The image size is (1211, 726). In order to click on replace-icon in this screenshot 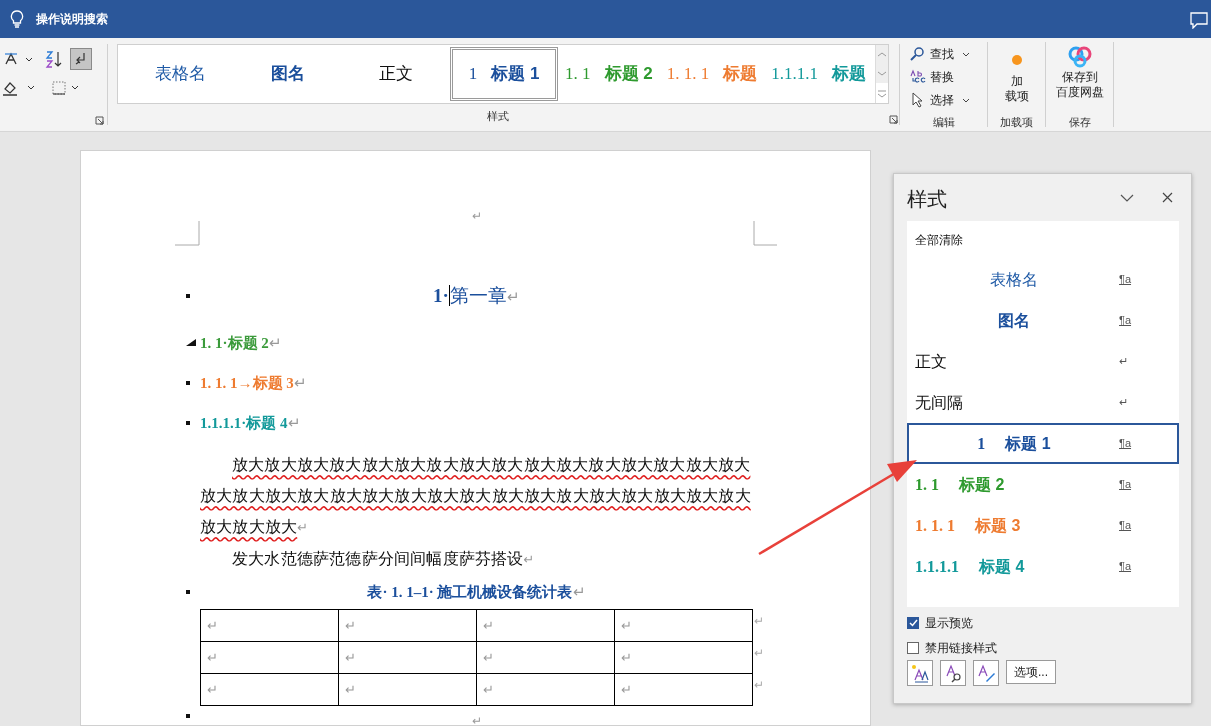, I will do `click(918, 77)`.